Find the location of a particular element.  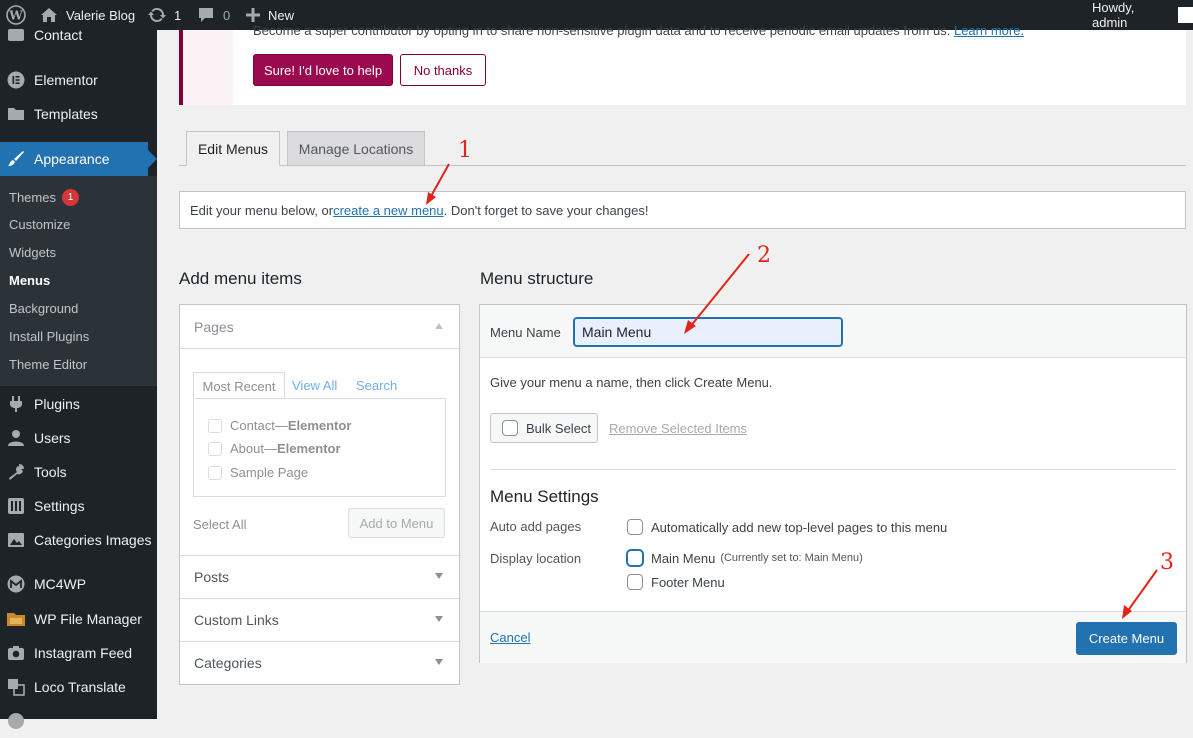

annotation-label-1: 1 is located at coordinates (465, 150).